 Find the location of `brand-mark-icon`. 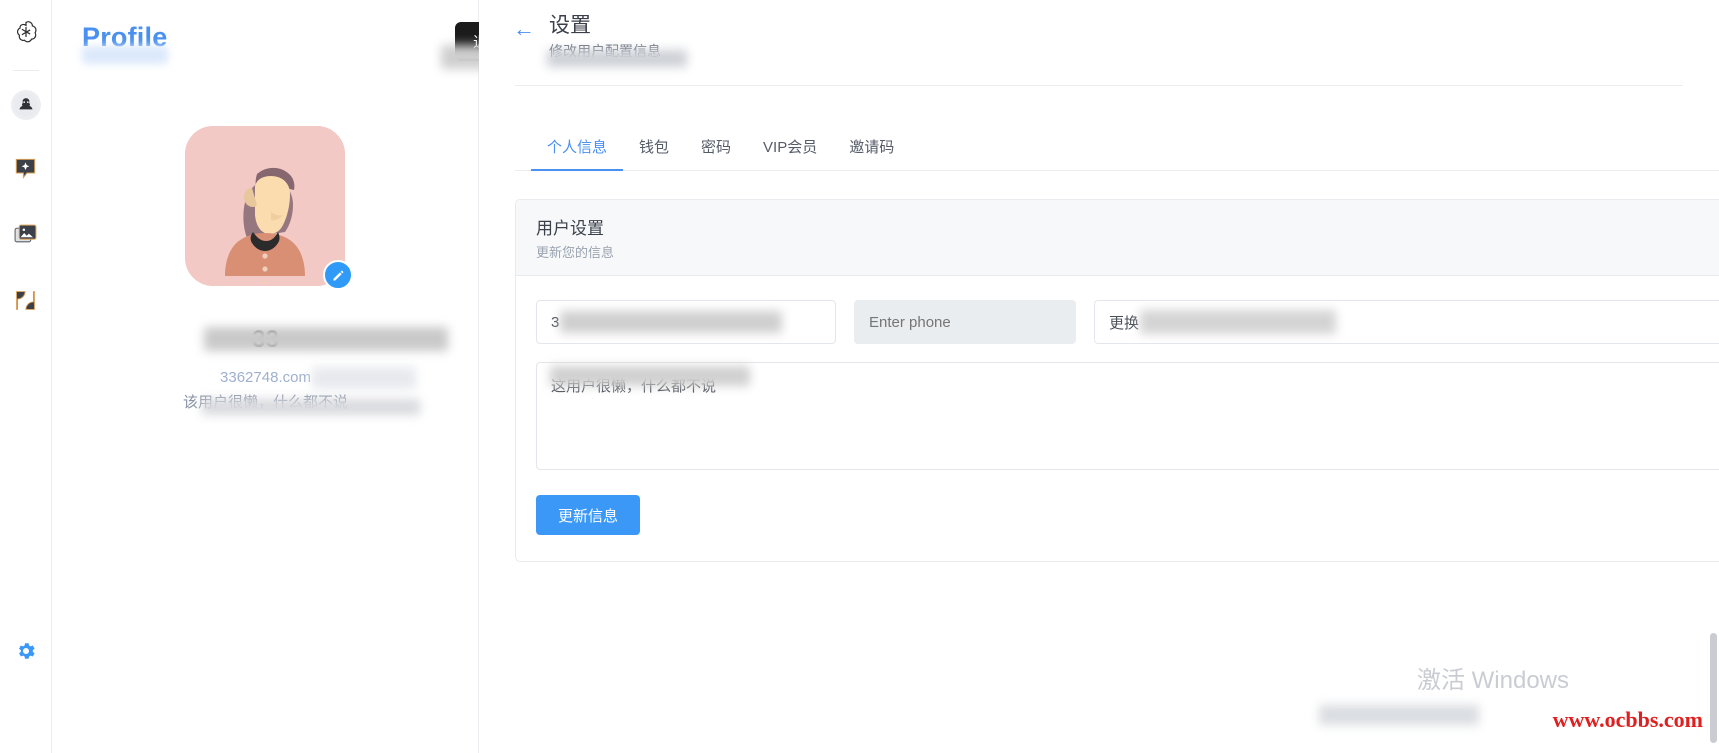

brand-mark-icon is located at coordinates (25, 303).